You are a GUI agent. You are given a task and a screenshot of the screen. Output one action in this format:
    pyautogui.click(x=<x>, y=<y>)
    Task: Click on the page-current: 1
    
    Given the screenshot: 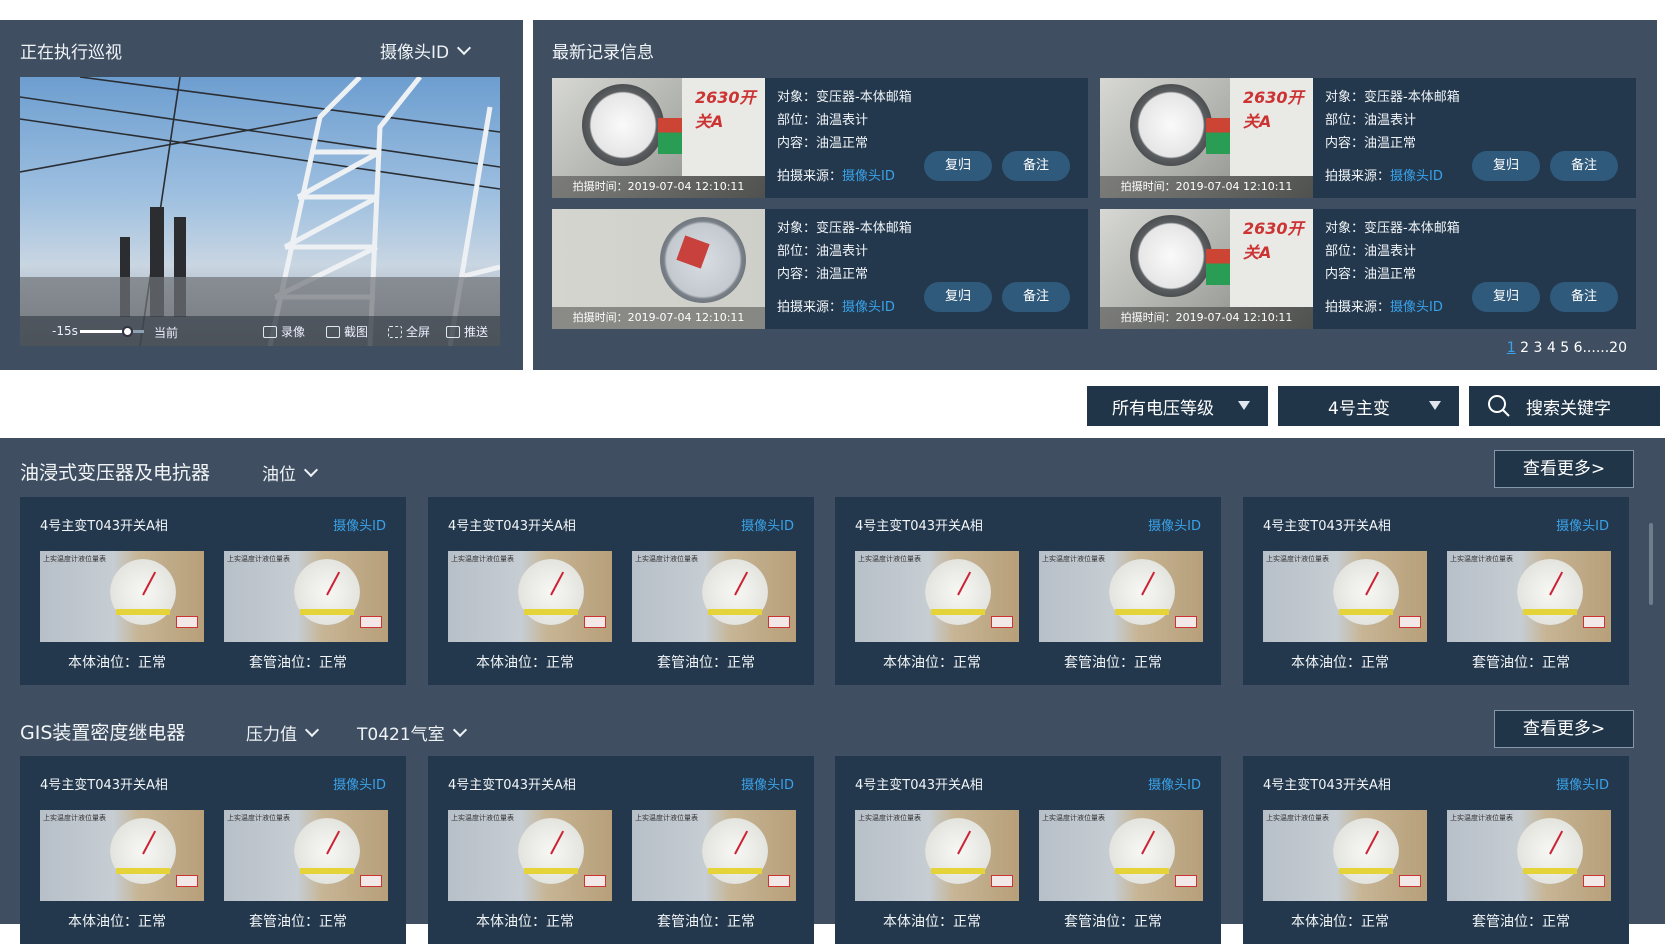 What is the action you would take?
    pyautogui.click(x=1511, y=348)
    